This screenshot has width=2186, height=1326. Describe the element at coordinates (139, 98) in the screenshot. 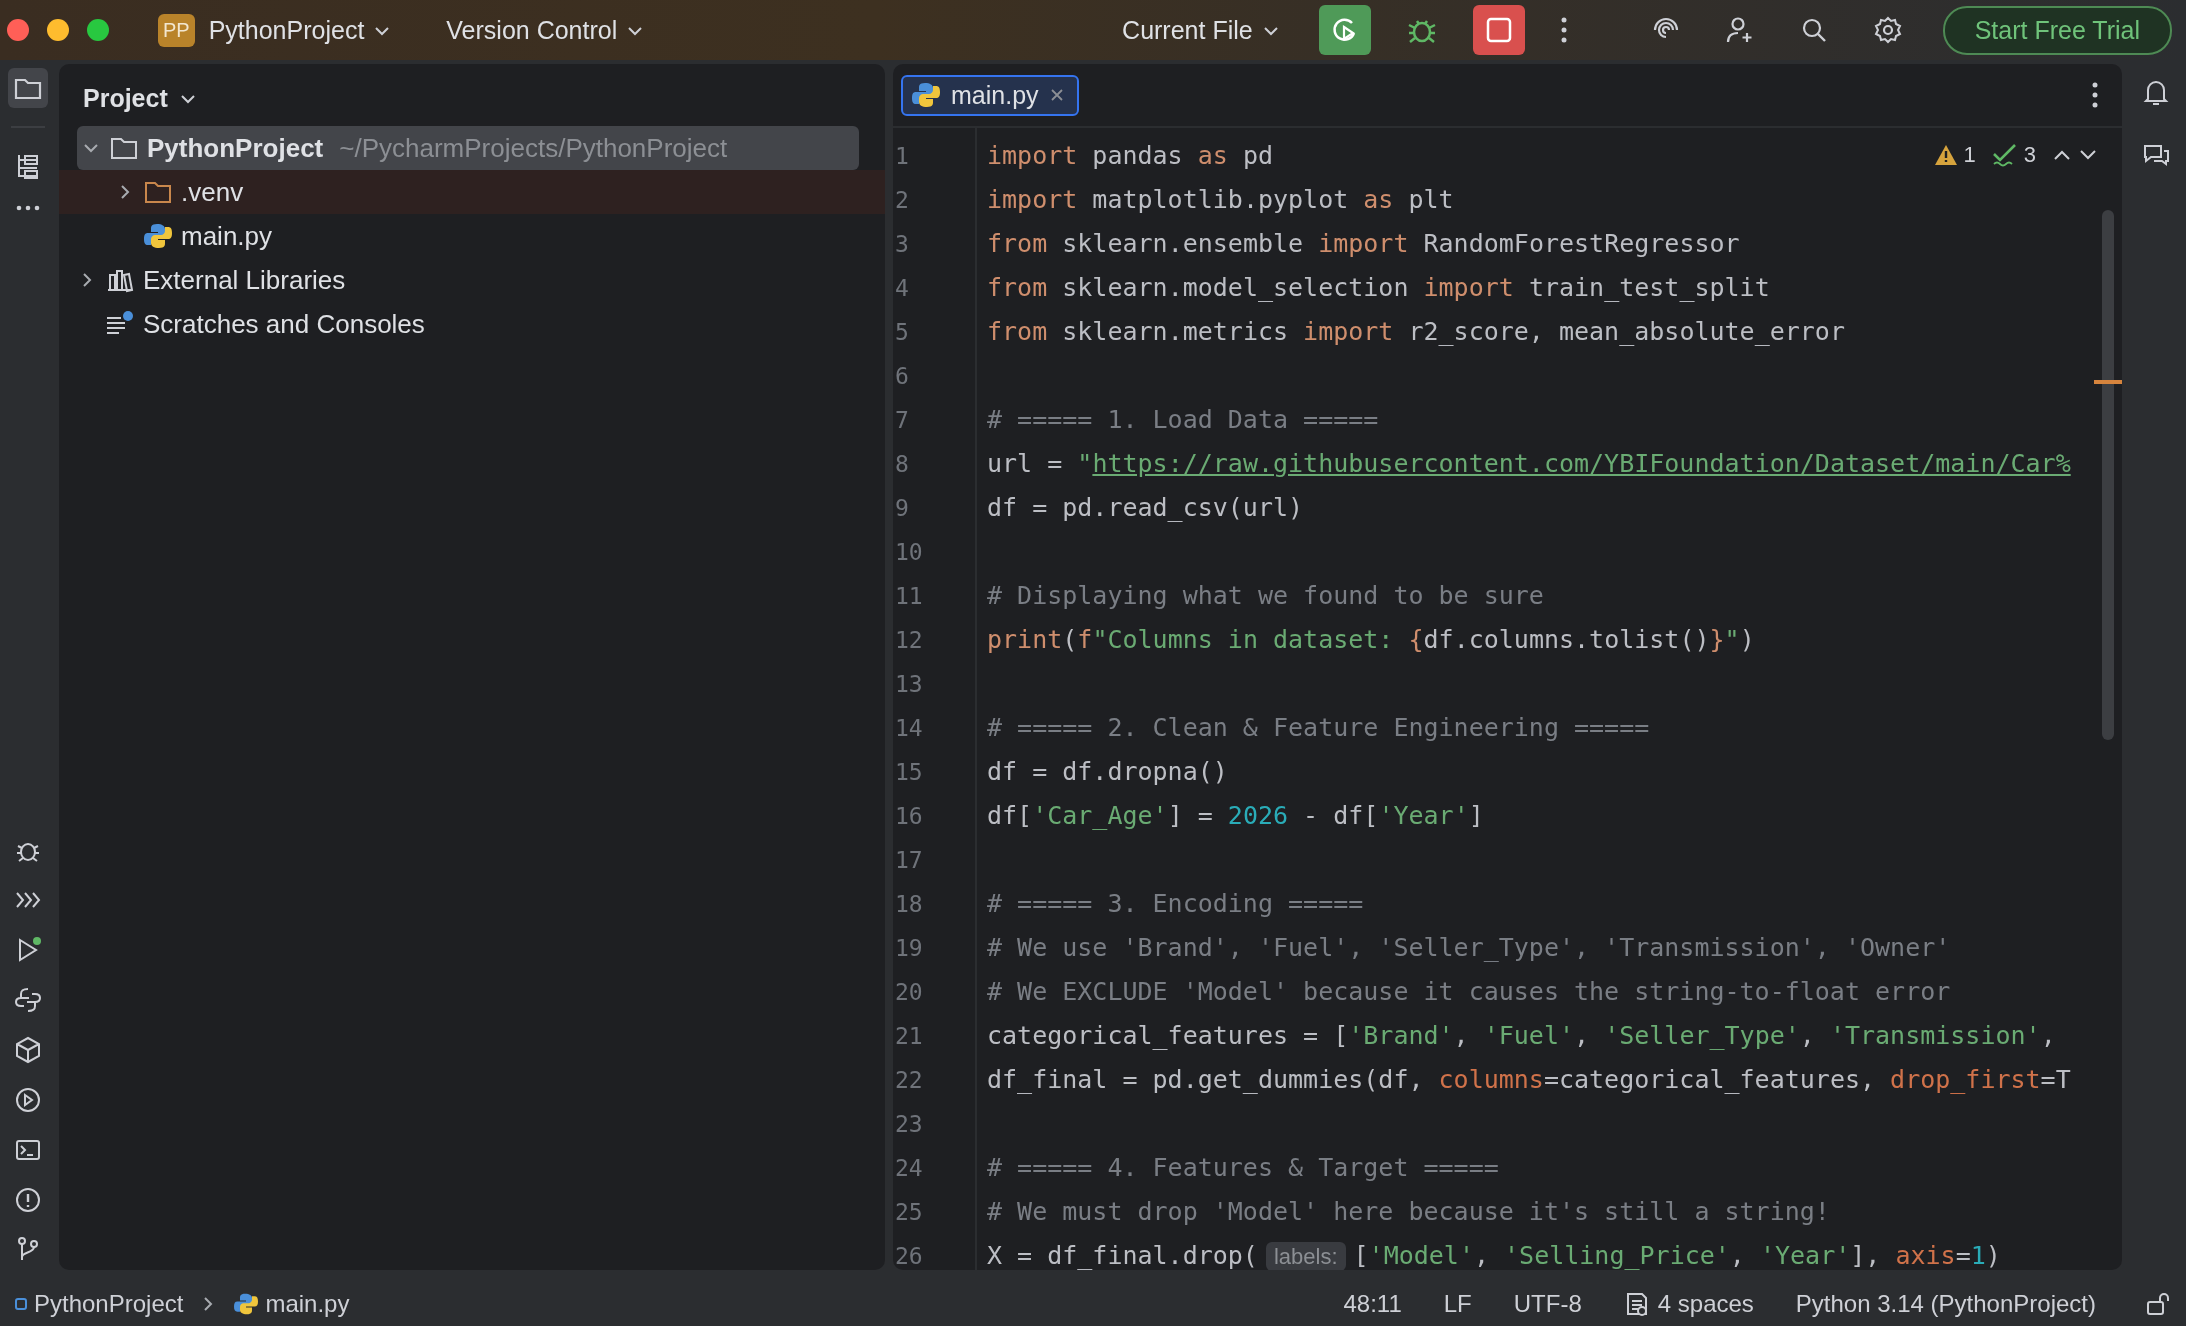

I see `project-view-menu: Project` at that location.